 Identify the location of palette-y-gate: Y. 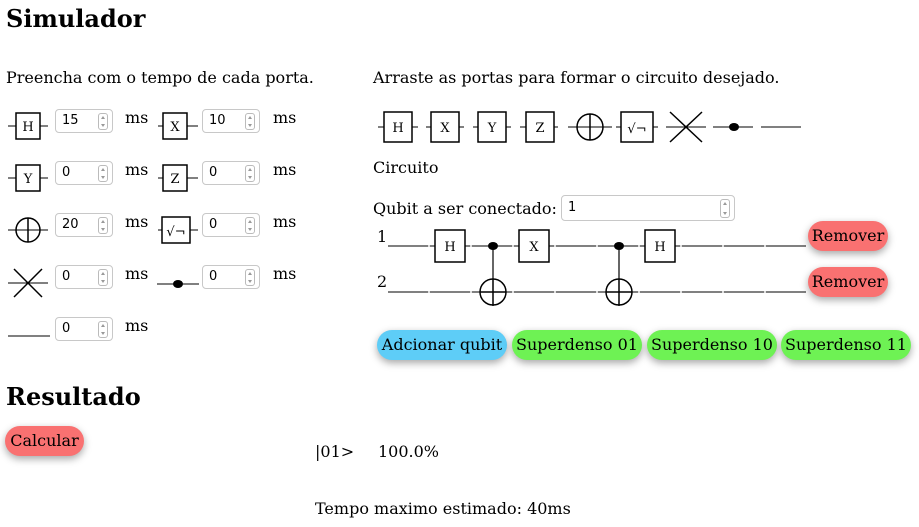
(492, 127).